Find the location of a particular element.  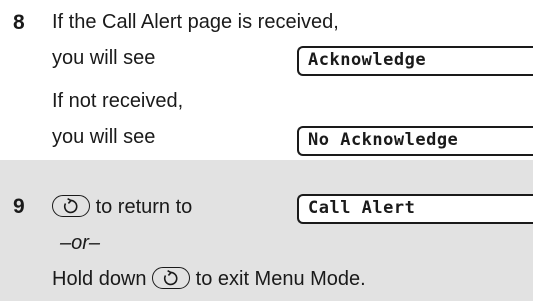

step-number: 9 is located at coordinates (19, 206).